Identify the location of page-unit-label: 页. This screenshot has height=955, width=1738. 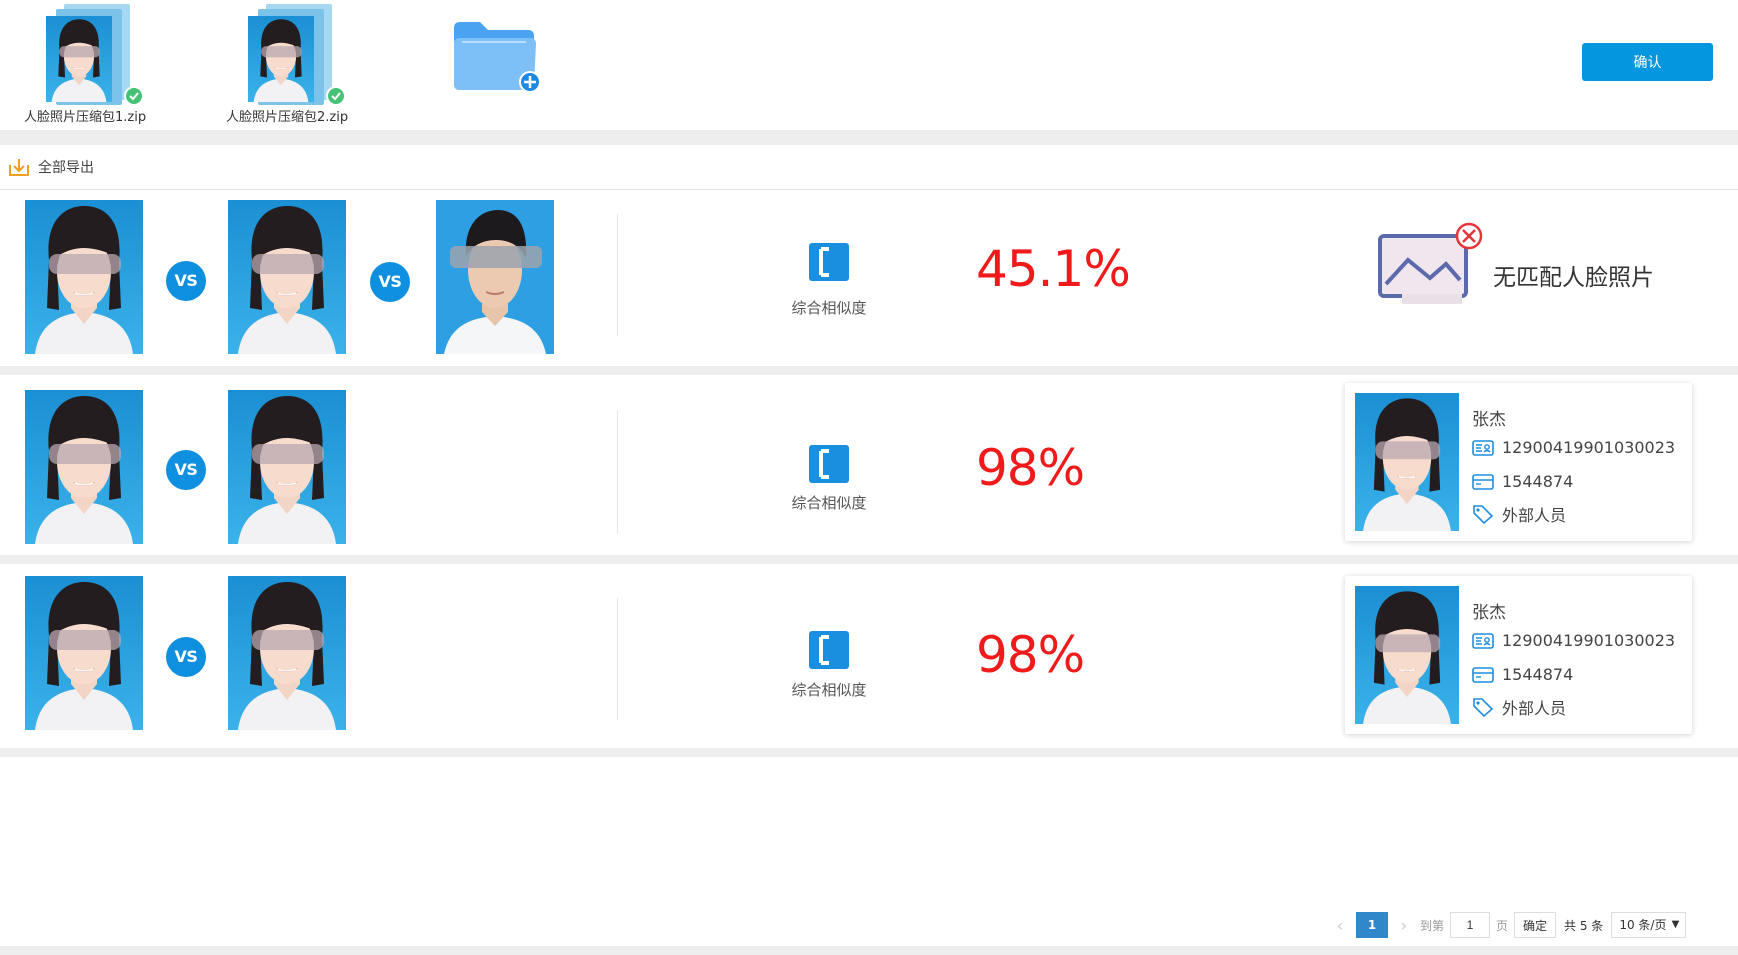
(1502, 925).